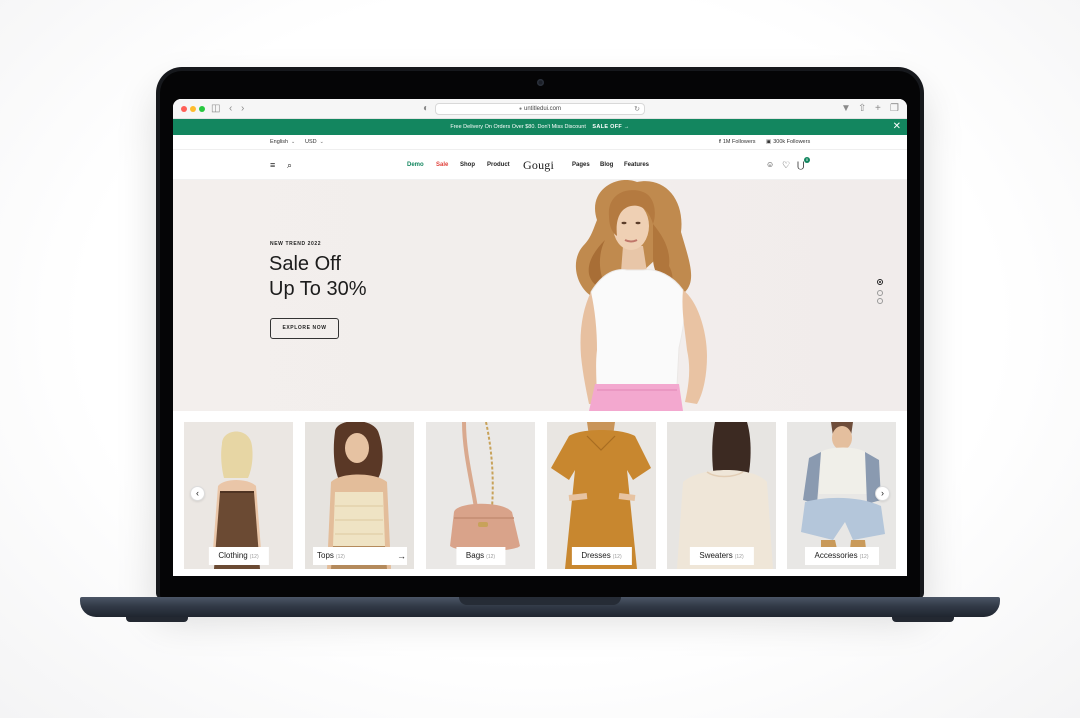 The width and height of the screenshot is (1080, 718). I want to click on nav-link-sale: Sale, so click(442, 165).